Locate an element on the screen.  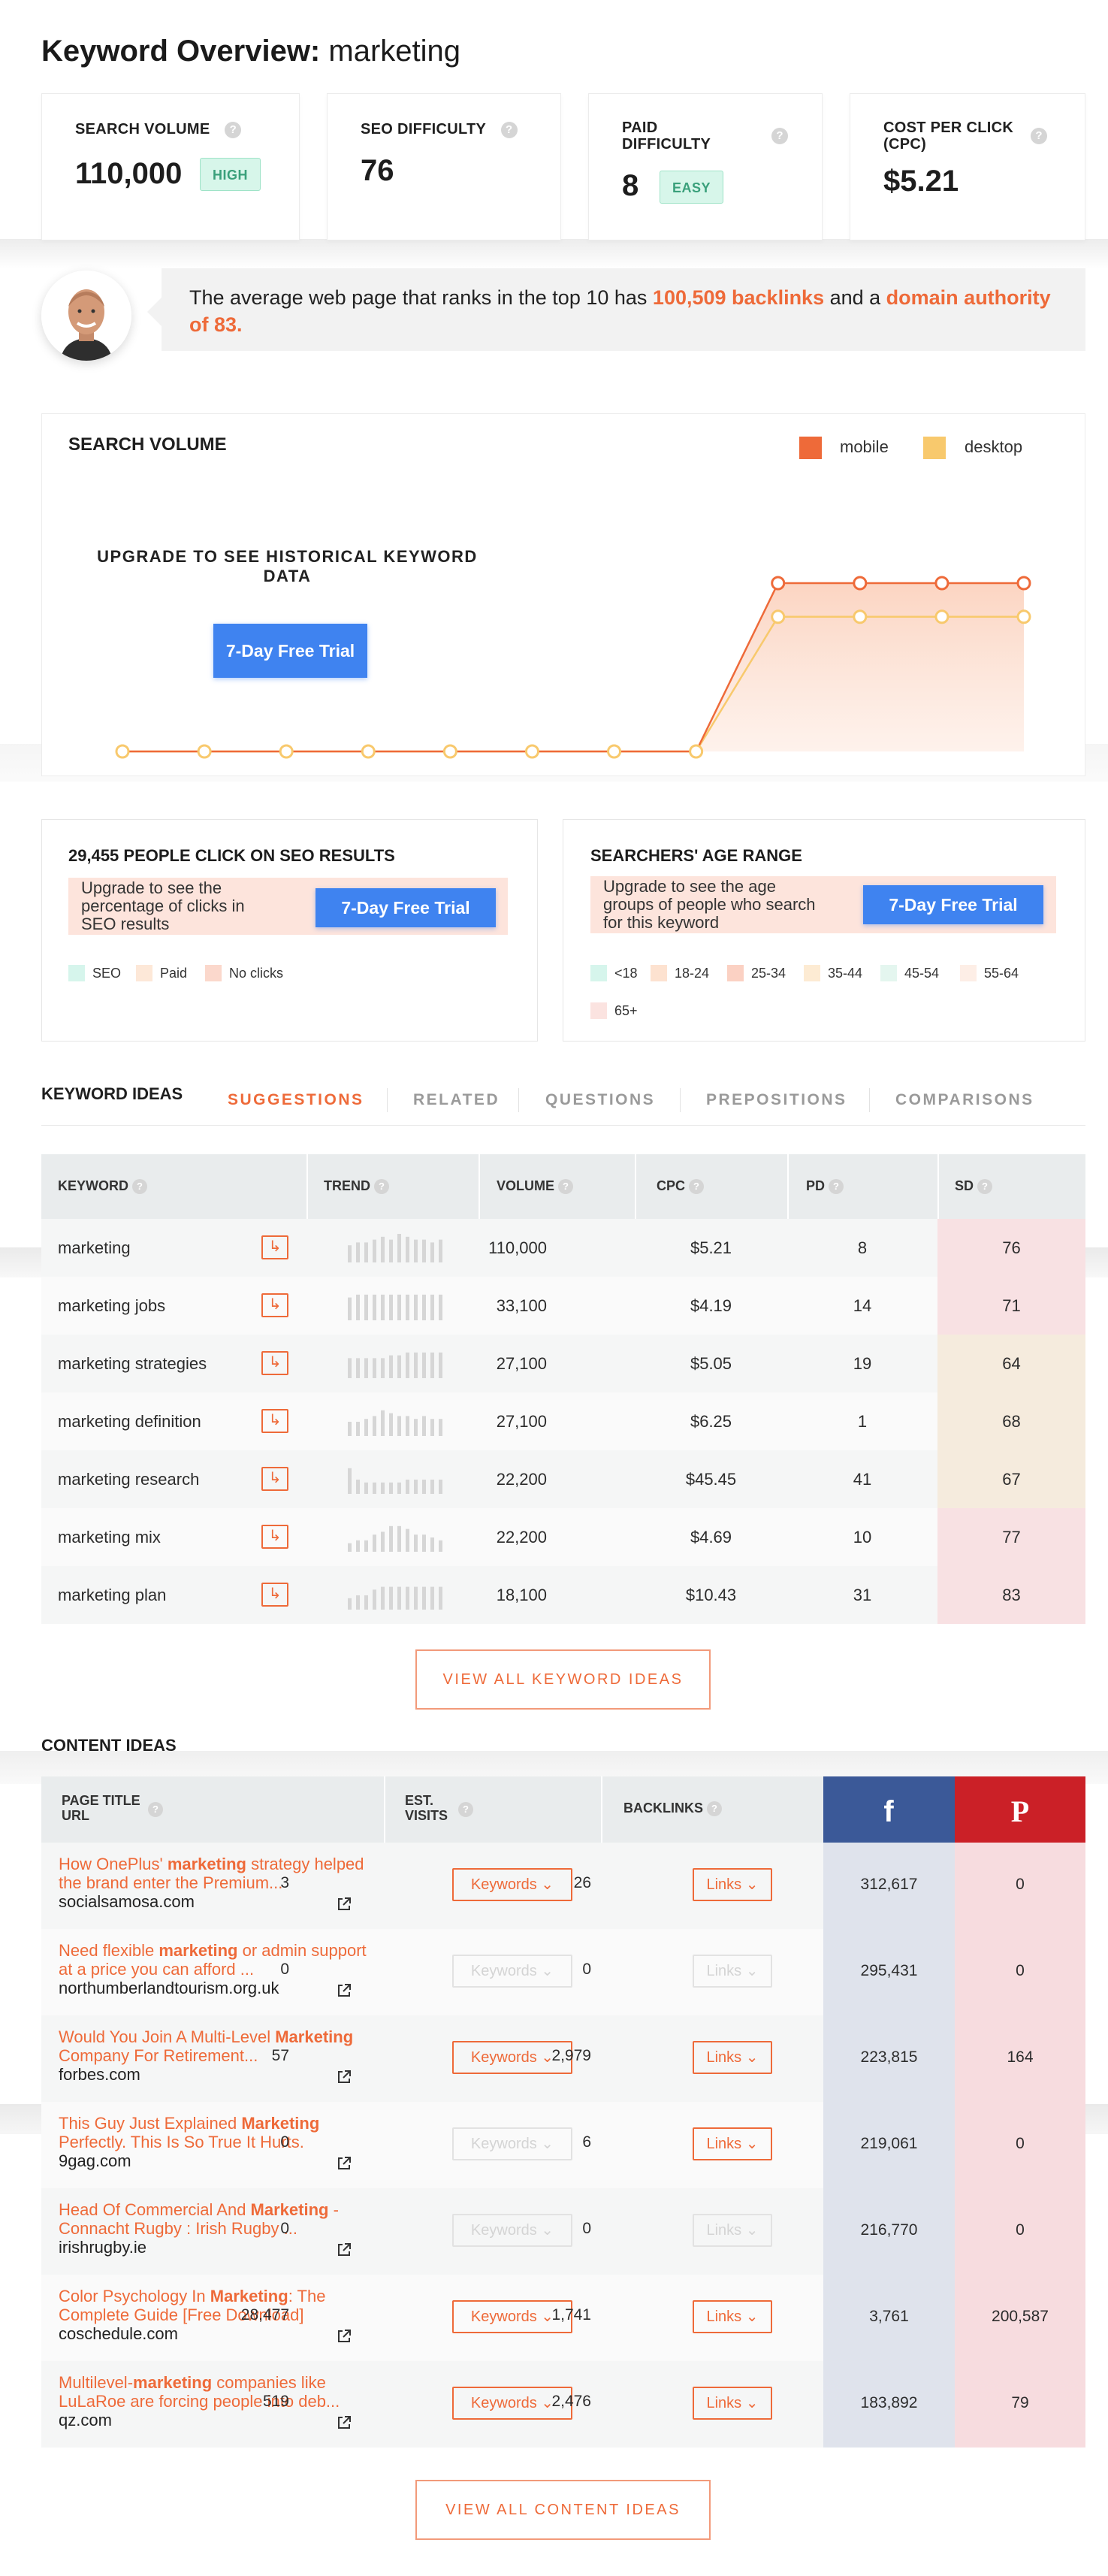
column-header-cpc: CPC ? is located at coordinates (681, 1186).